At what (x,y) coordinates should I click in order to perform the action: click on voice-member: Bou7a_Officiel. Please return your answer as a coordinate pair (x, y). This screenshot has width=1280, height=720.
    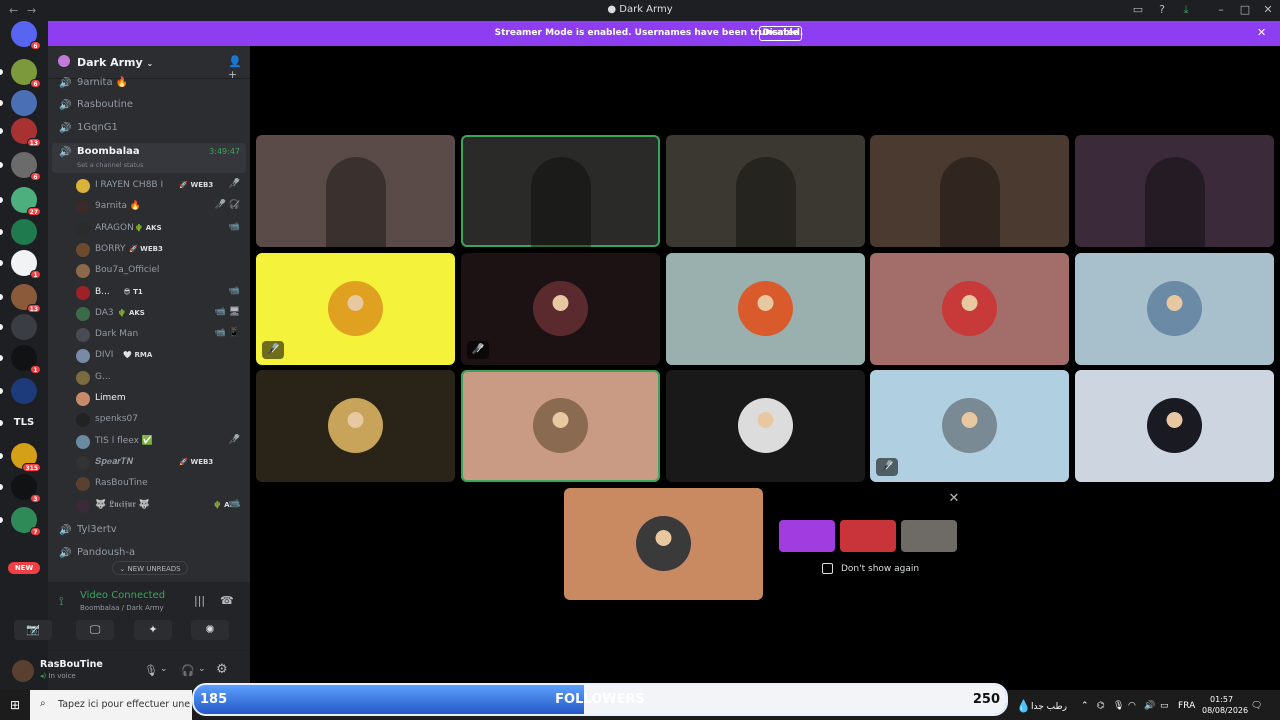
    Looking at the image, I should click on (161, 271).